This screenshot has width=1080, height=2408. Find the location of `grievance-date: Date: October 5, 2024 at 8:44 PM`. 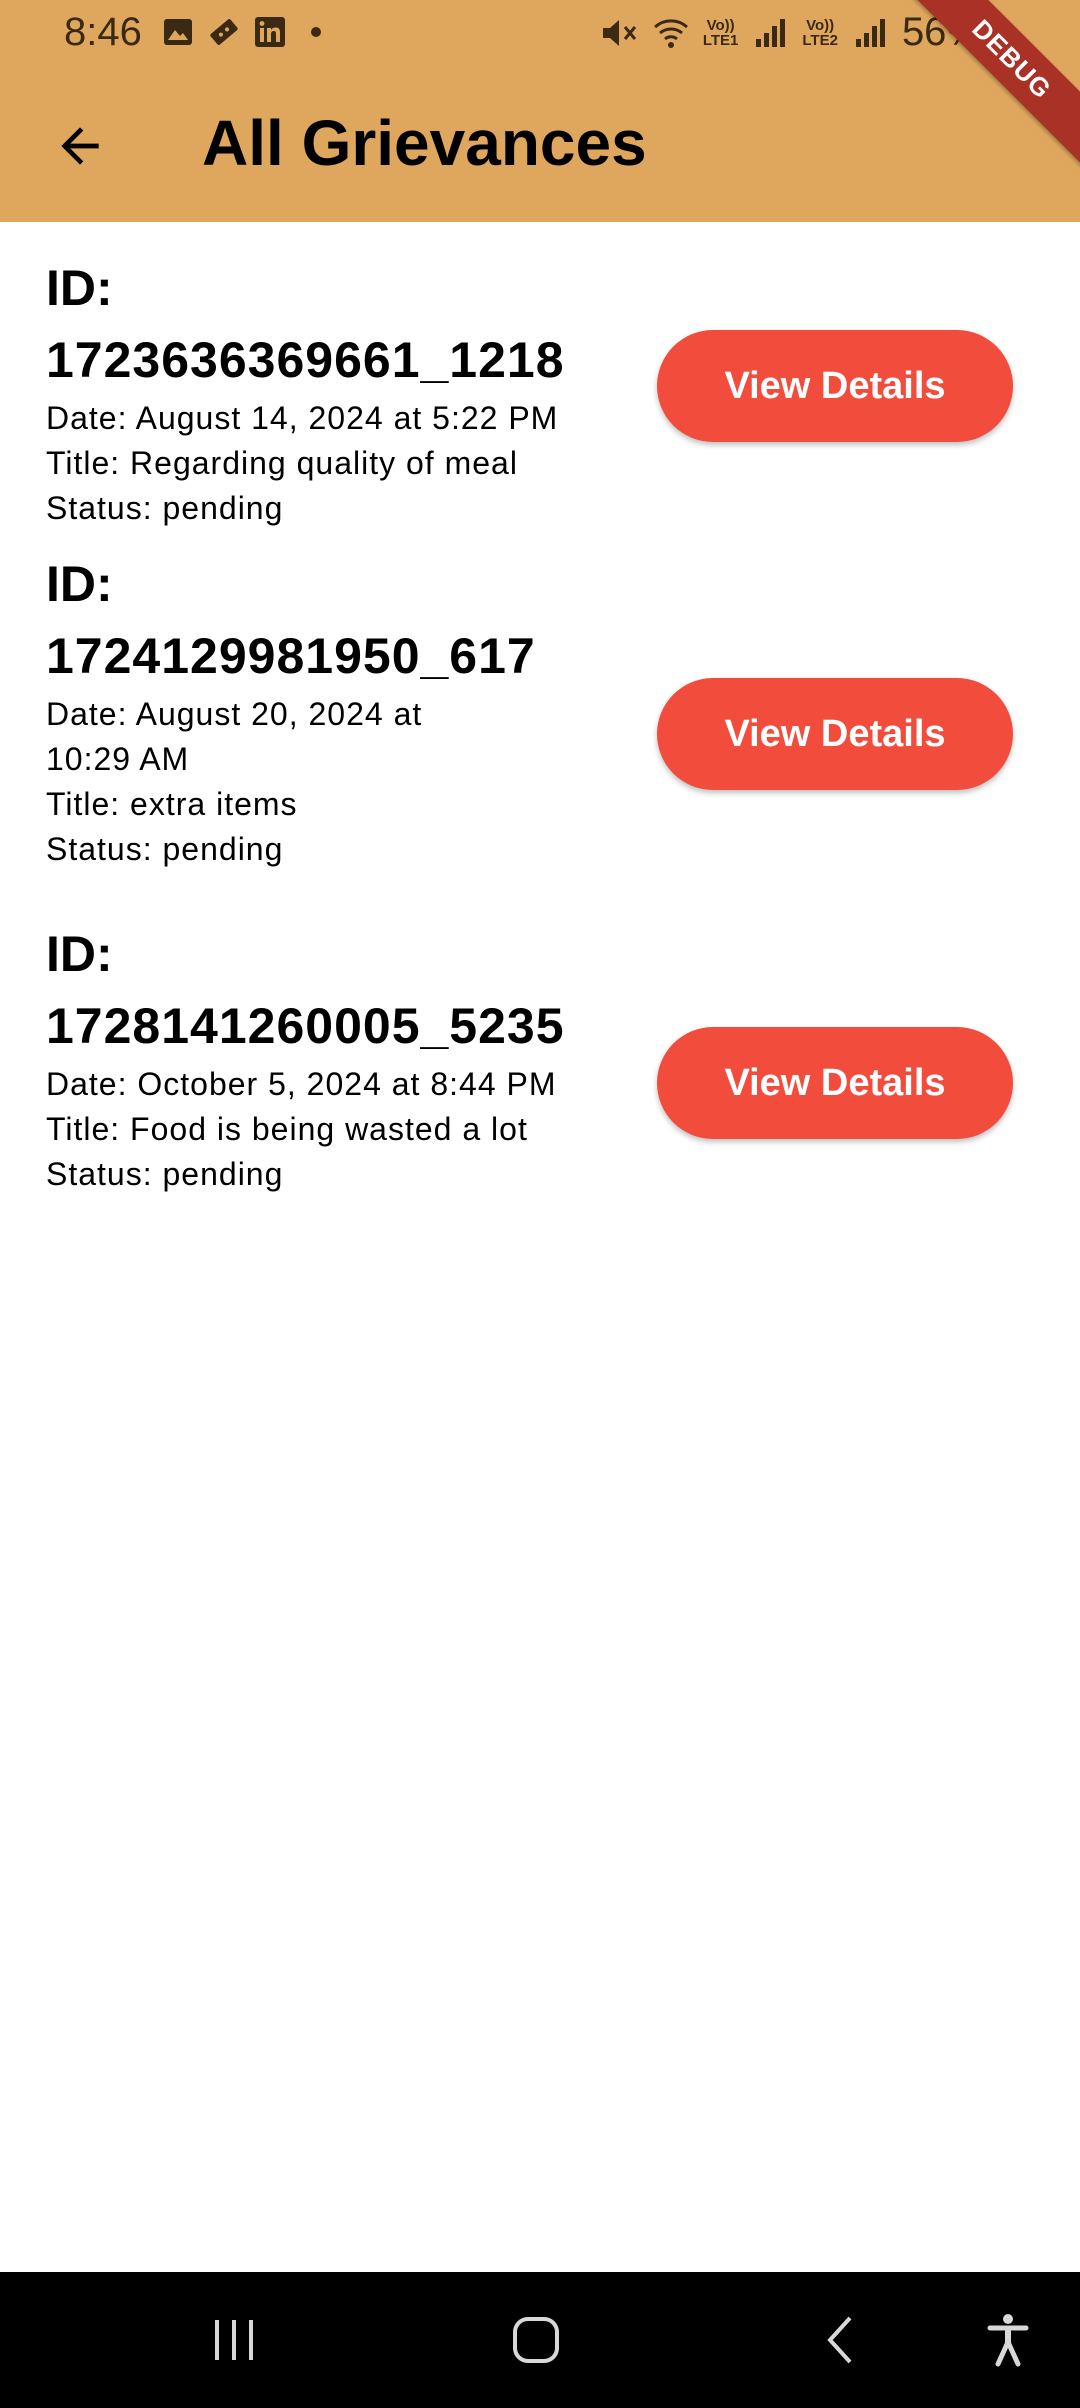

grievance-date: Date: October 5, 2024 at 8:44 PM is located at coordinates (301, 1084).